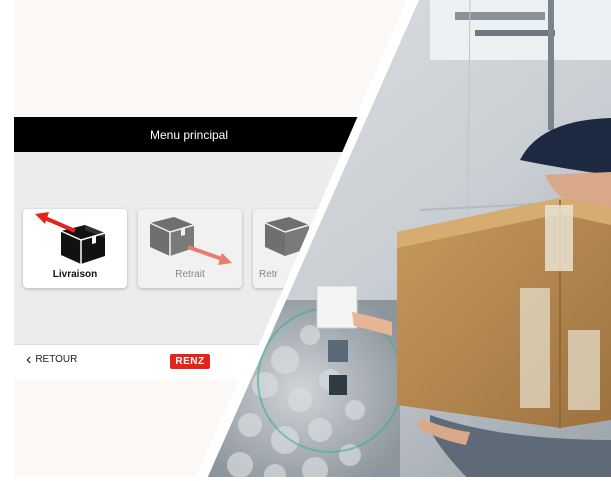  I want to click on renz-logo: RENZ, so click(190, 361).